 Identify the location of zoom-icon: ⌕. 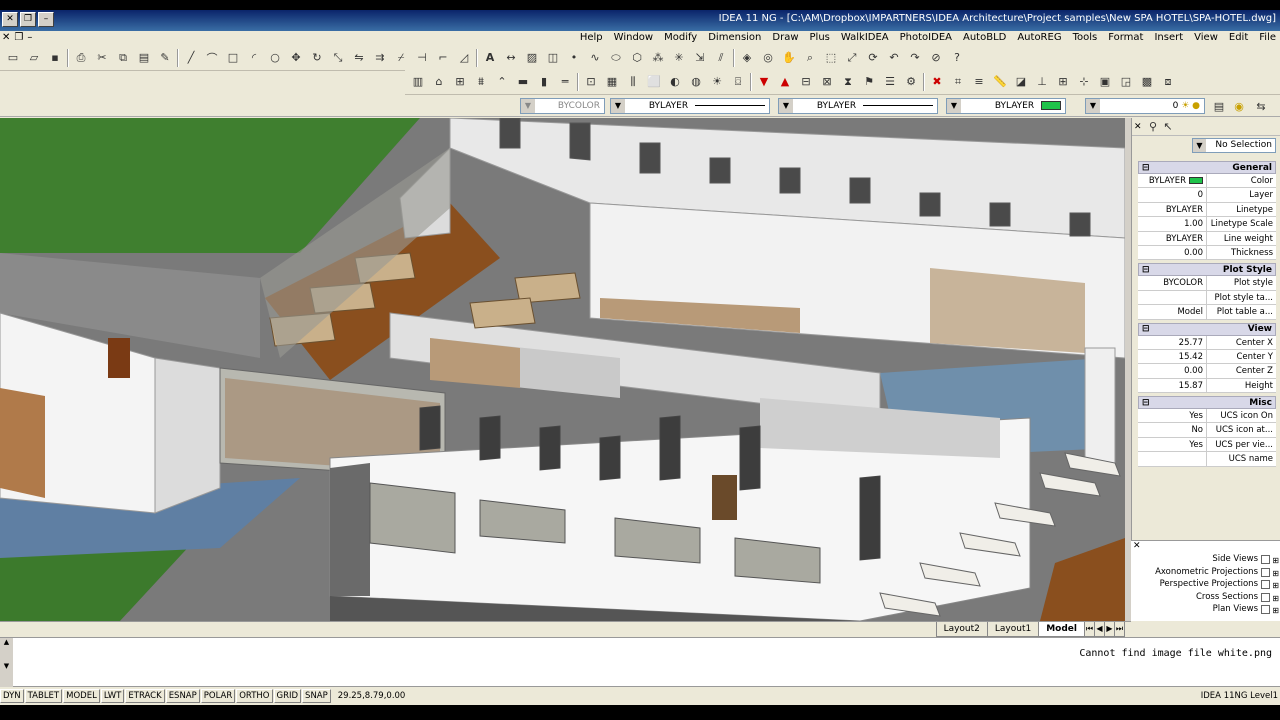
(810, 58).